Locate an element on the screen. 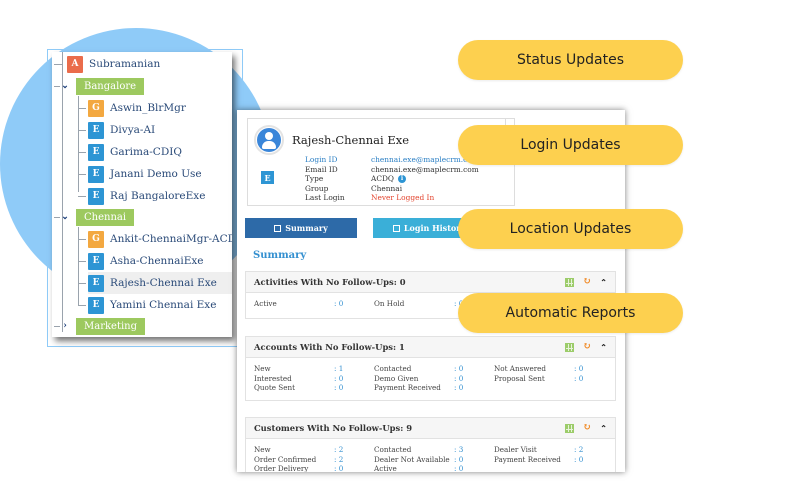  group-chip: Marketing is located at coordinates (111, 326).